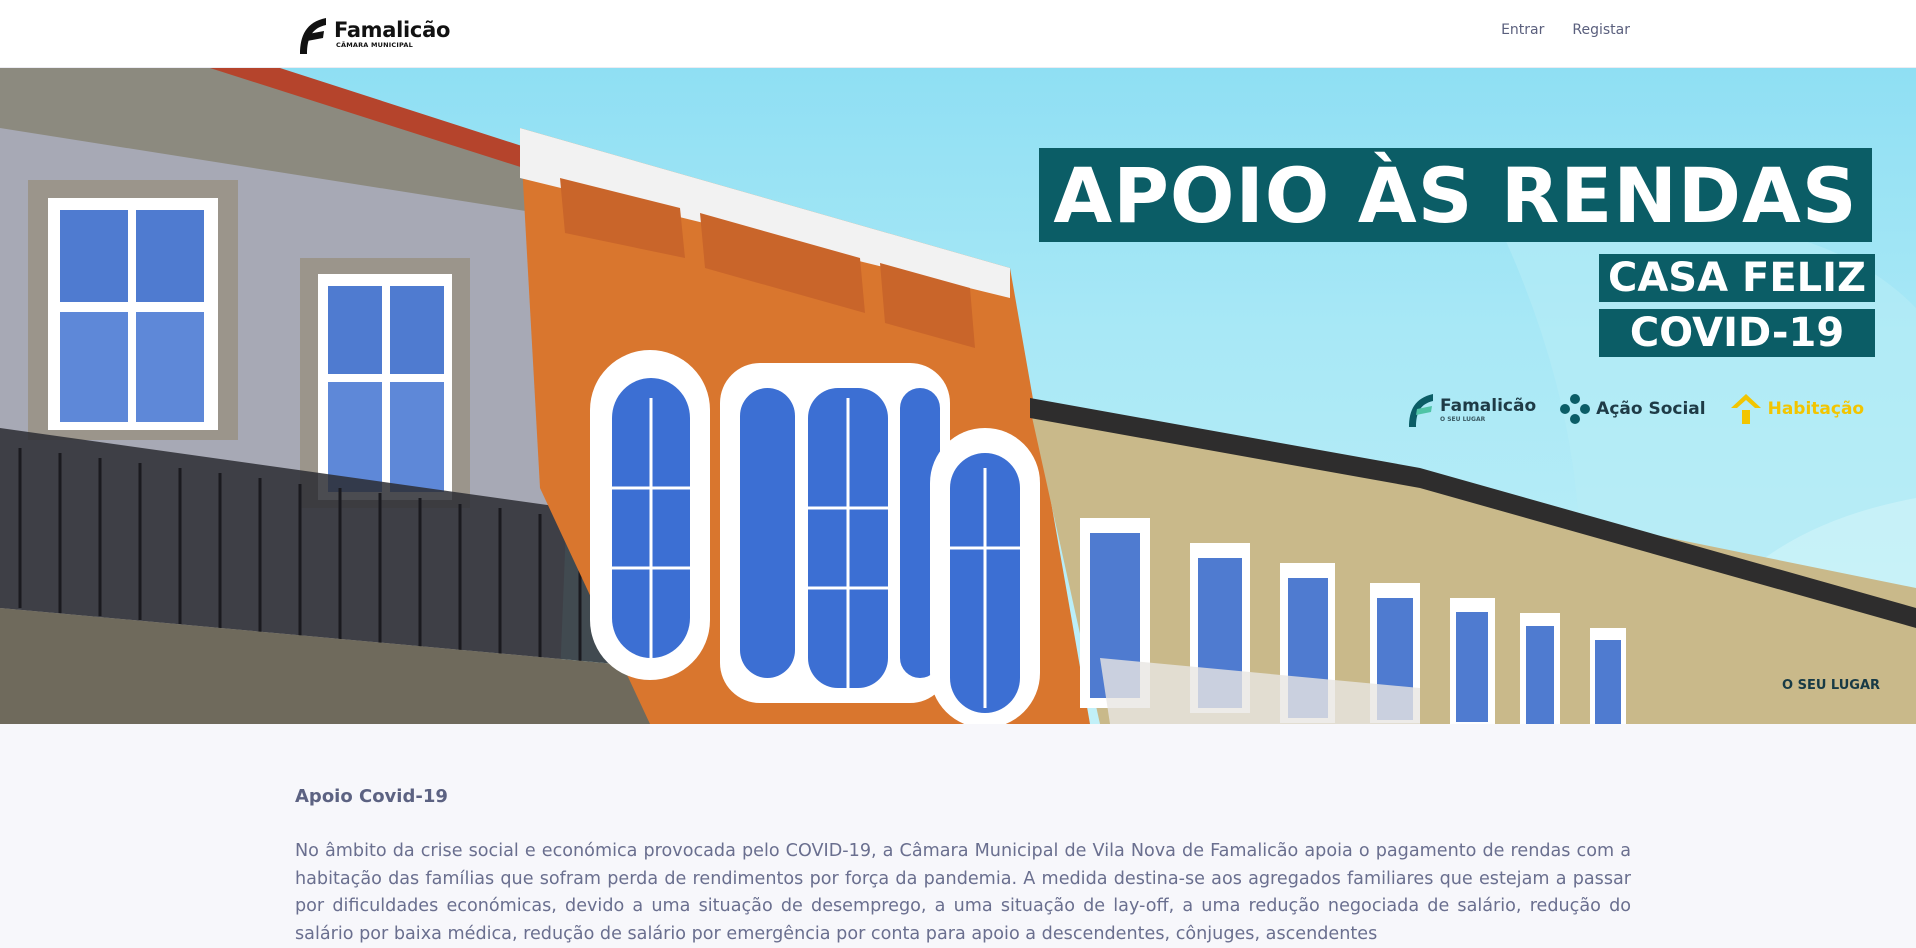  What do you see at coordinates (1421, 410) in the screenshot?
I see `famalicao-logo-icon` at bounding box center [1421, 410].